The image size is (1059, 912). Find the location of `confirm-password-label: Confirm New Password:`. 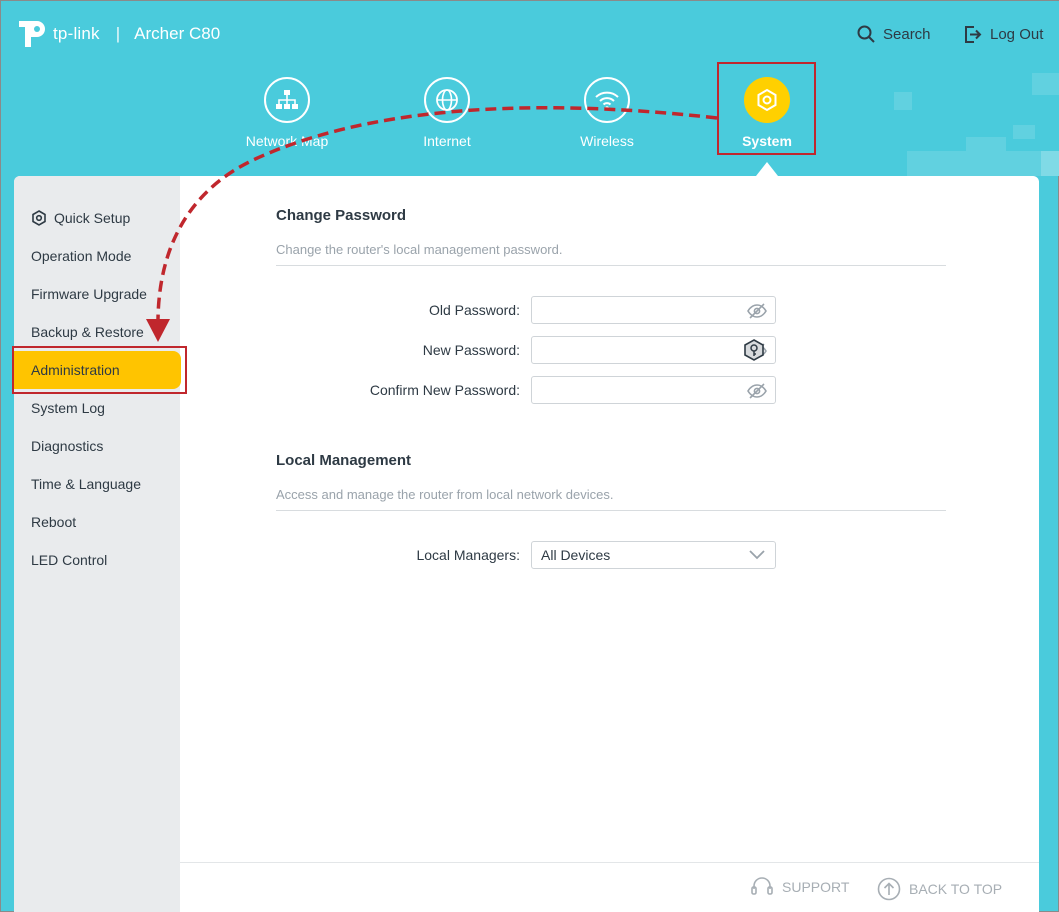

confirm-password-label: Confirm New Password: is located at coordinates (444, 390).